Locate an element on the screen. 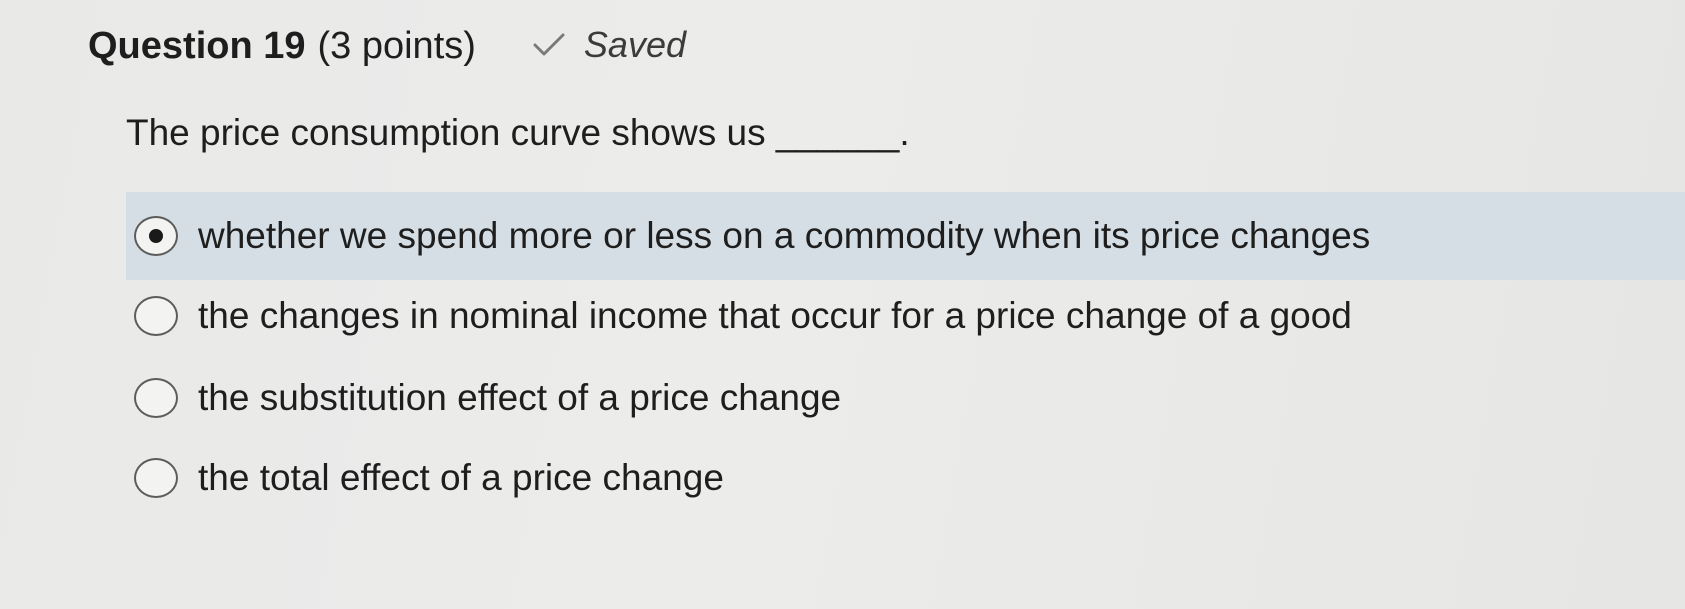 The height and width of the screenshot is (609, 1685). answer-option-label: the total effect of a price change is located at coordinates (461, 477).